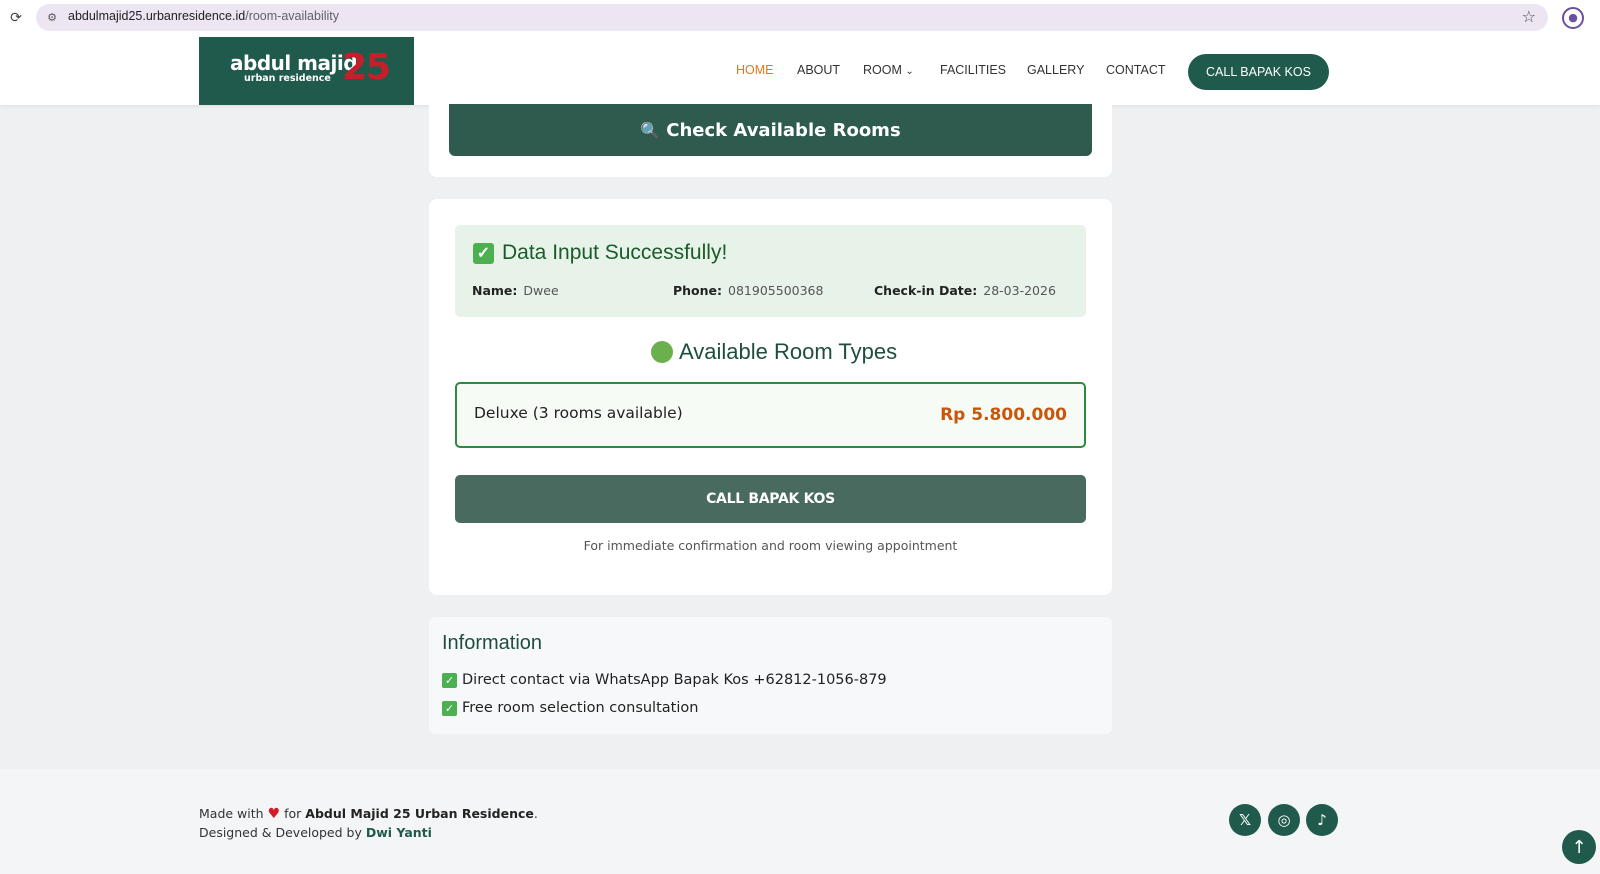 This screenshot has width=1600, height=874. I want to click on name-label: Name:, so click(495, 290).